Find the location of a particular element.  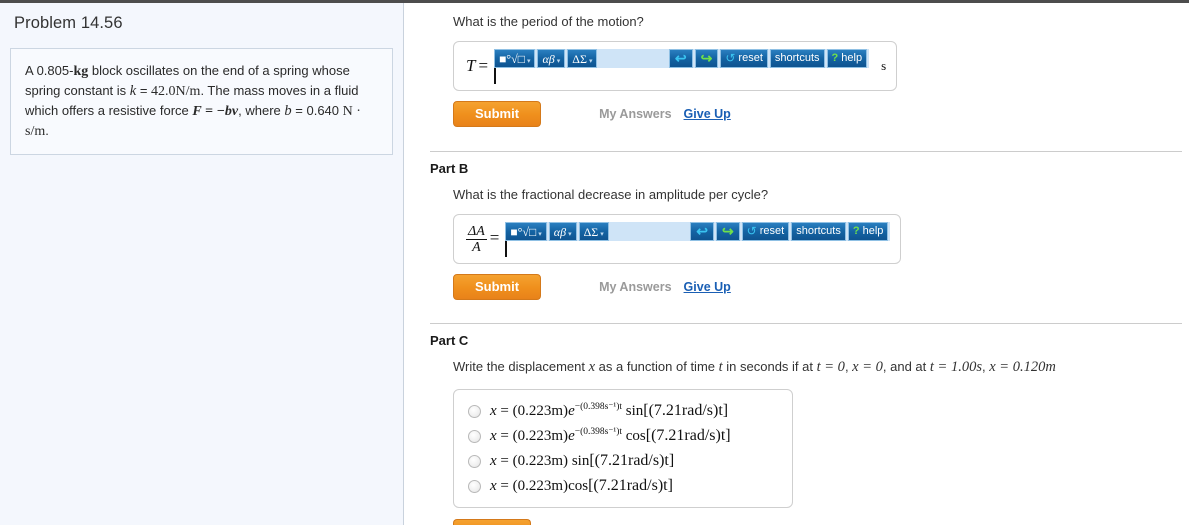

question-pre: Write the displacement is located at coordinates (521, 366).